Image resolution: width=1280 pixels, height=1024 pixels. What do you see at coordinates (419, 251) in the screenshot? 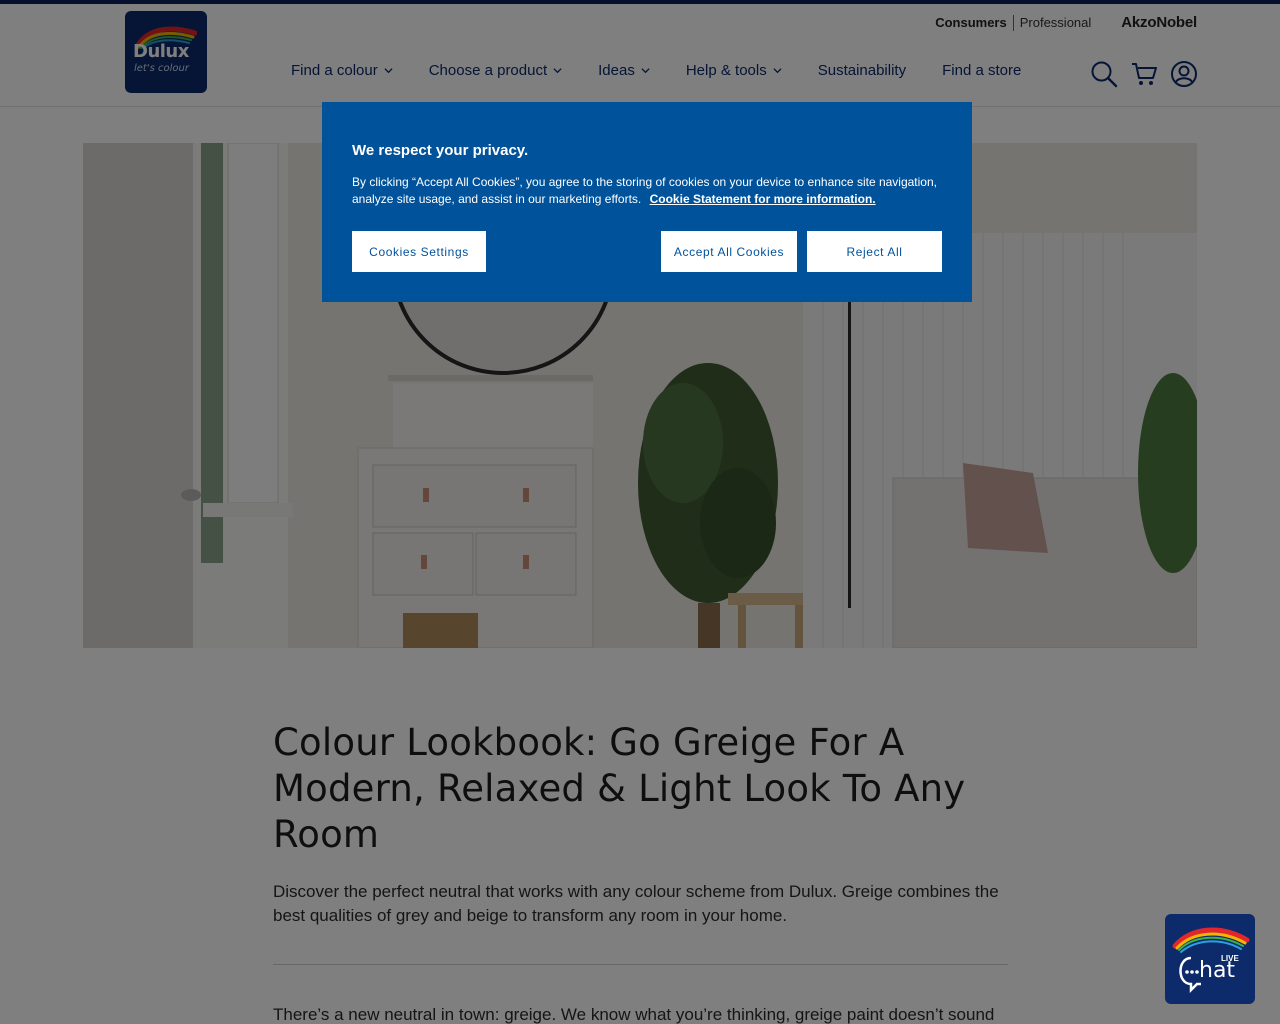
I see `cookies-settings-button: Cookies Settings` at bounding box center [419, 251].